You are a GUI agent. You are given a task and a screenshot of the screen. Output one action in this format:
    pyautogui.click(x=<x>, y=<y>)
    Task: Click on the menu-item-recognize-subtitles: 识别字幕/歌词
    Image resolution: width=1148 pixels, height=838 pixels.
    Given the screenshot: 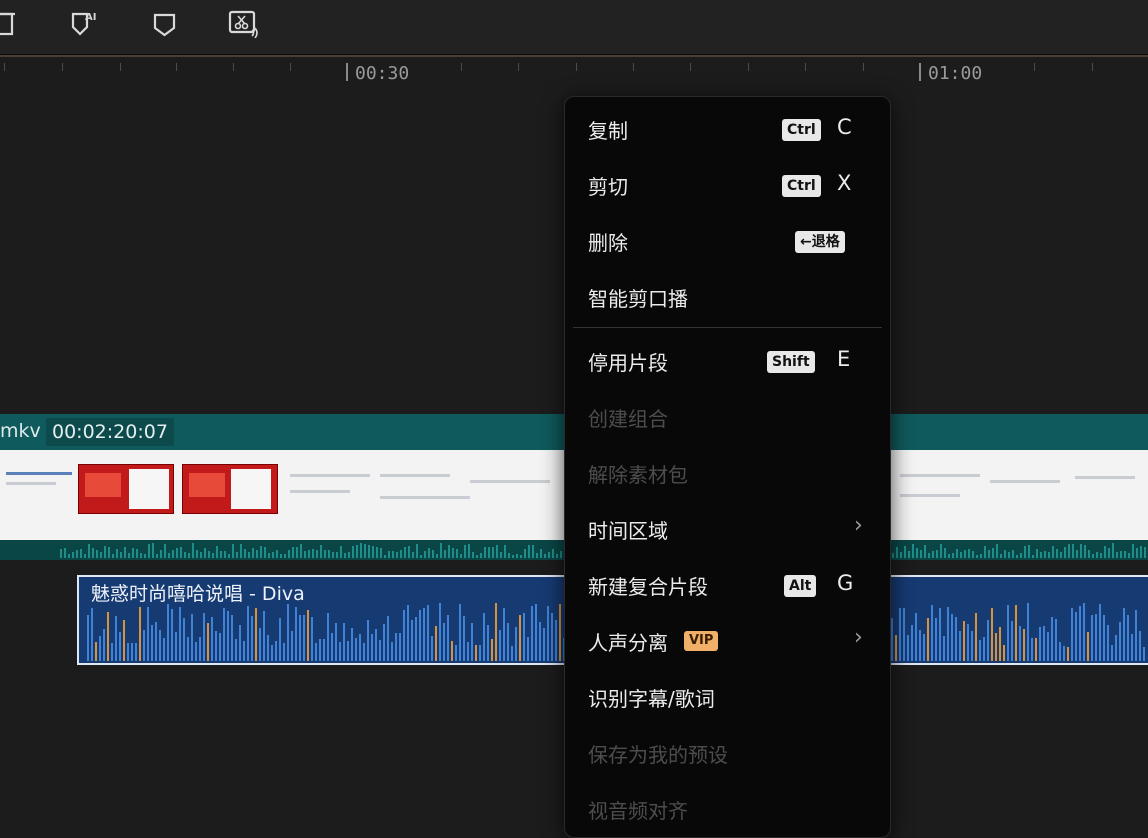 What is the action you would take?
    pyautogui.click(x=728, y=697)
    